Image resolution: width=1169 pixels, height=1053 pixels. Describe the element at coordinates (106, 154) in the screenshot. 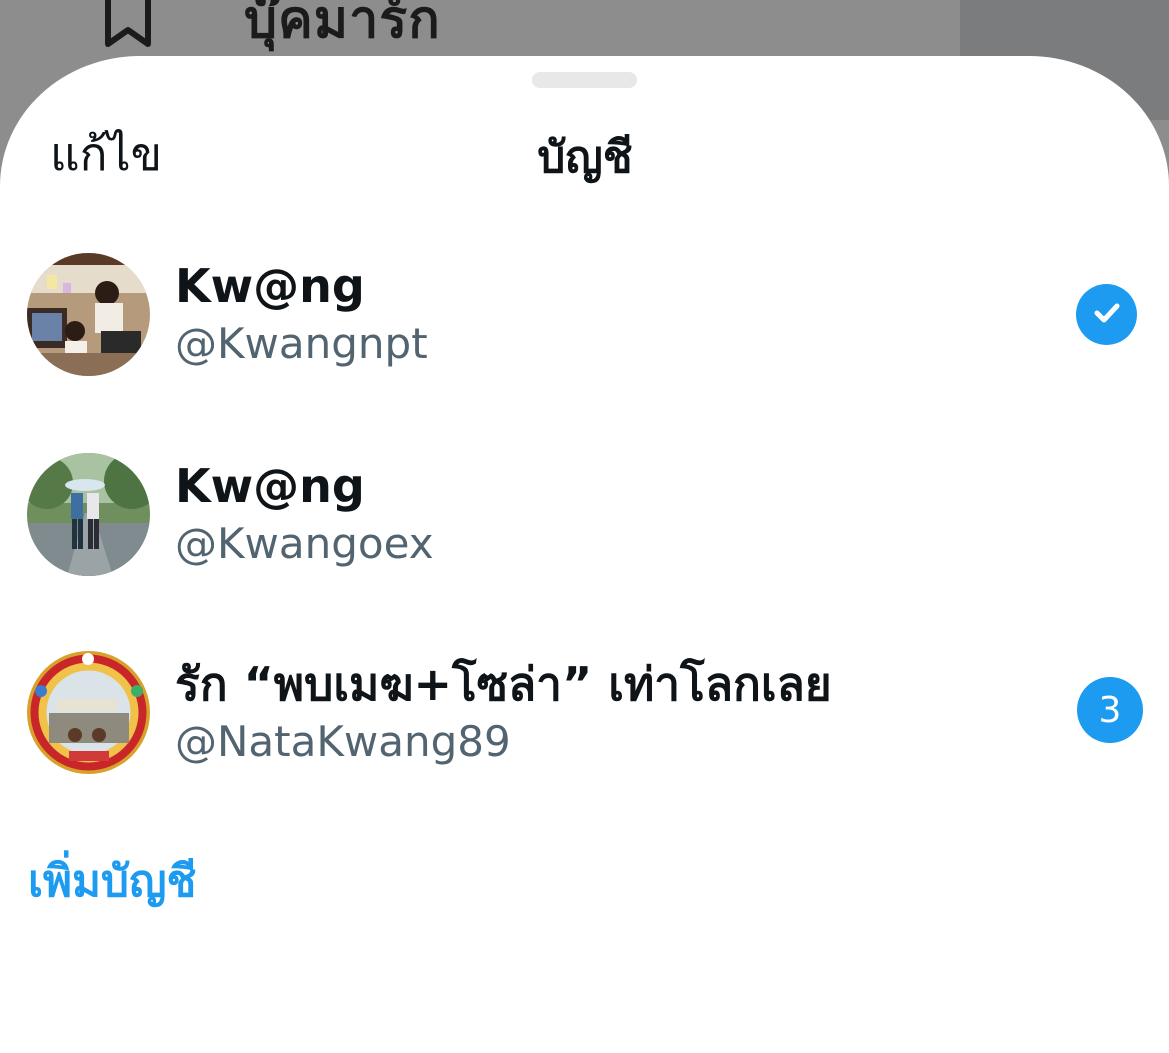

I see `edit-button: แก้ไข` at that location.